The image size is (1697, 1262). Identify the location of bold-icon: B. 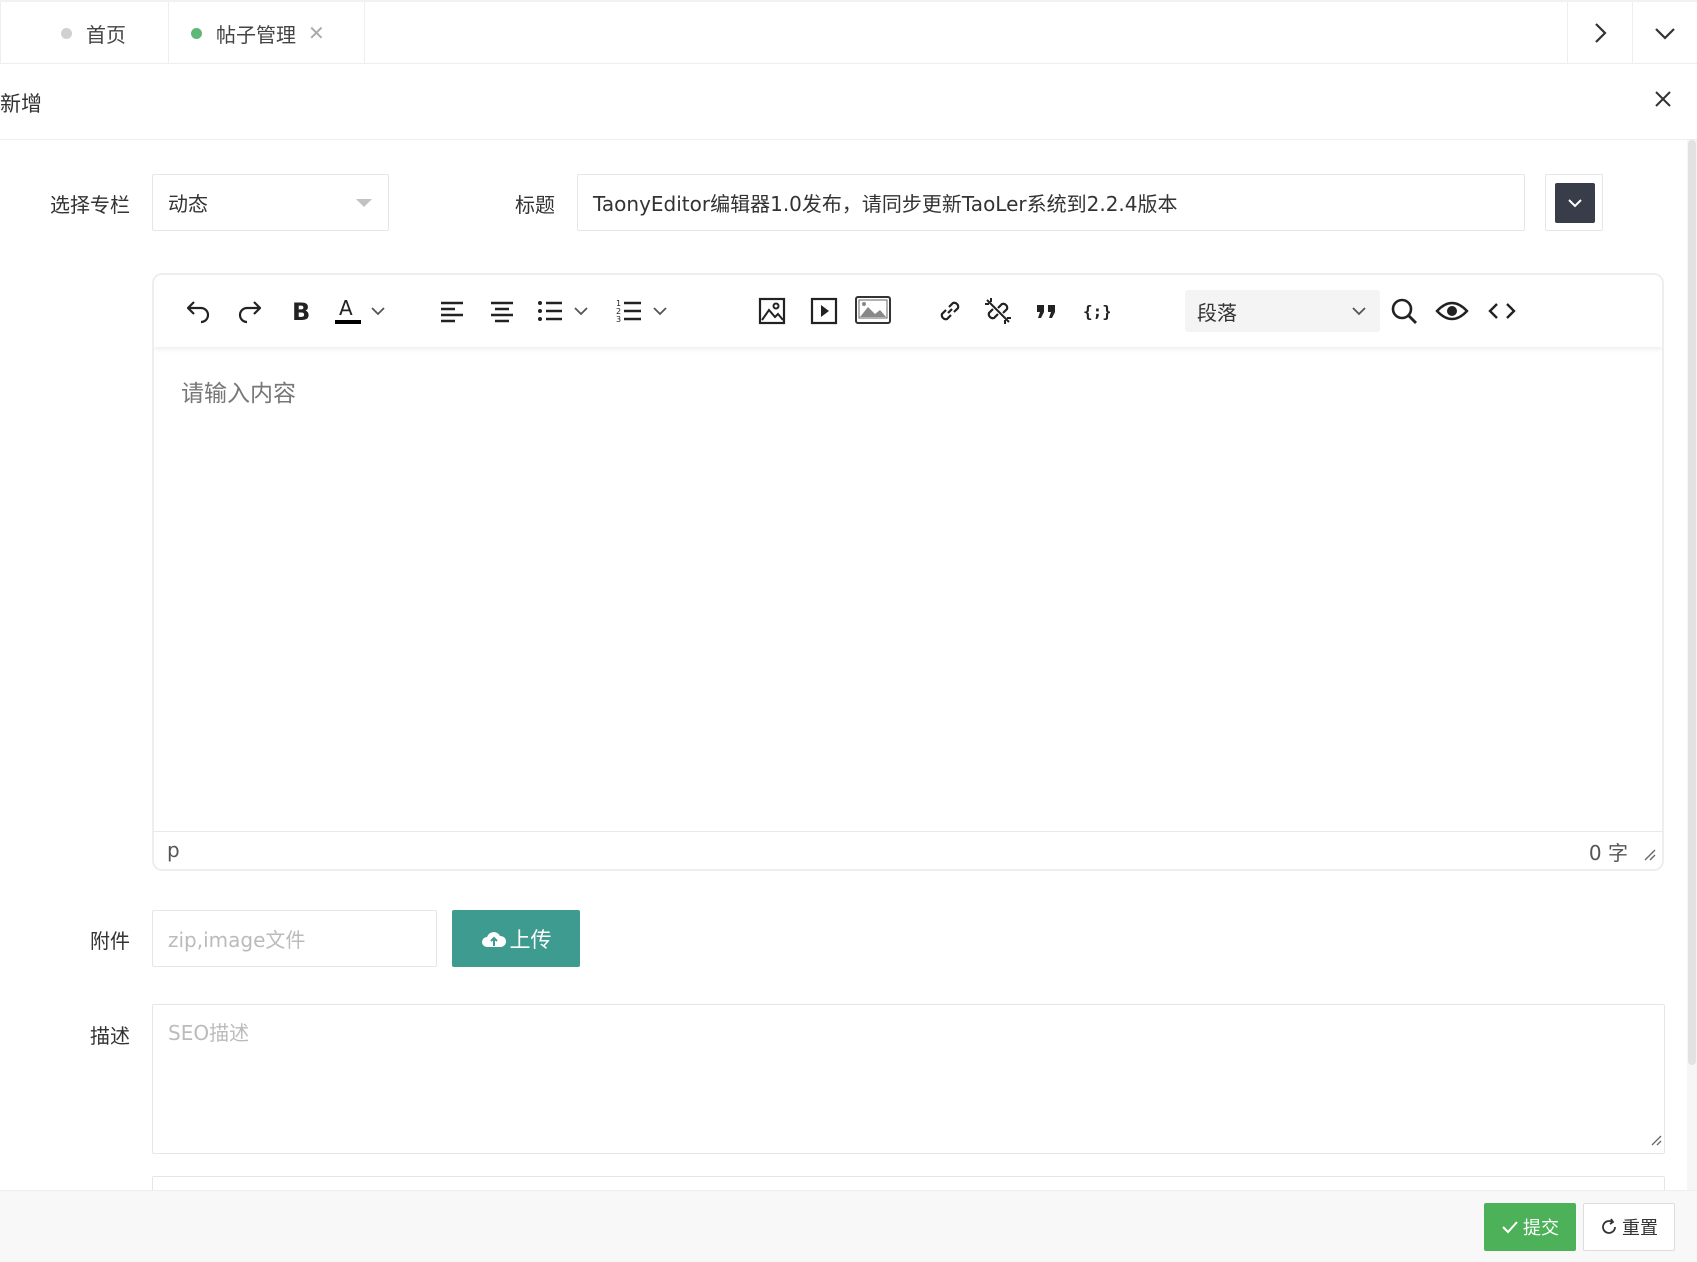
(300, 311).